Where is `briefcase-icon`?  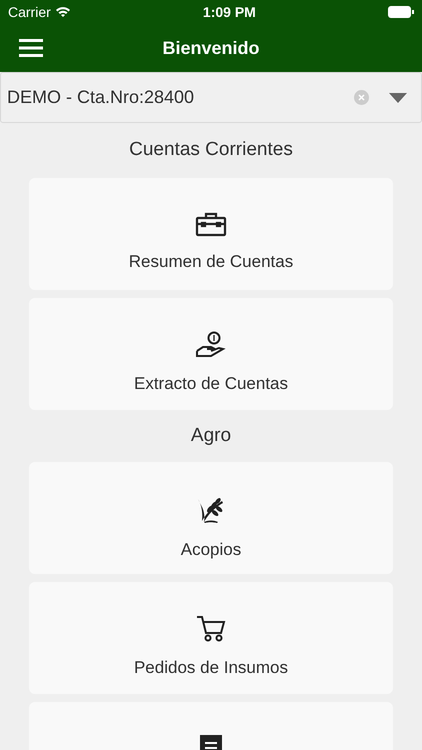 briefcase-icon is located at coordinates (211, 223).